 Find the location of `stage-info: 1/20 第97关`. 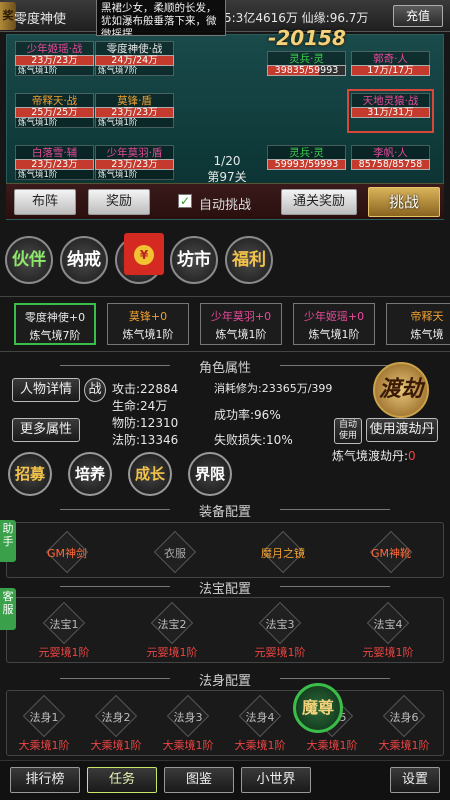

stage-info: 1/20 第97关 is located at coordinates (227, 169).